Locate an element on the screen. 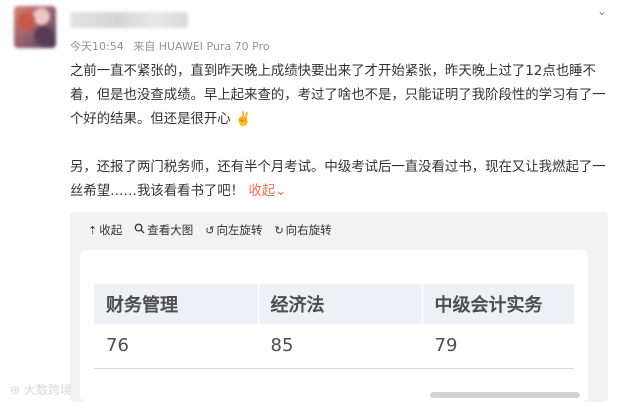 This screenshot has width=627, height=402. table-row: 76 85 79 is located at coordinates (334, 346).